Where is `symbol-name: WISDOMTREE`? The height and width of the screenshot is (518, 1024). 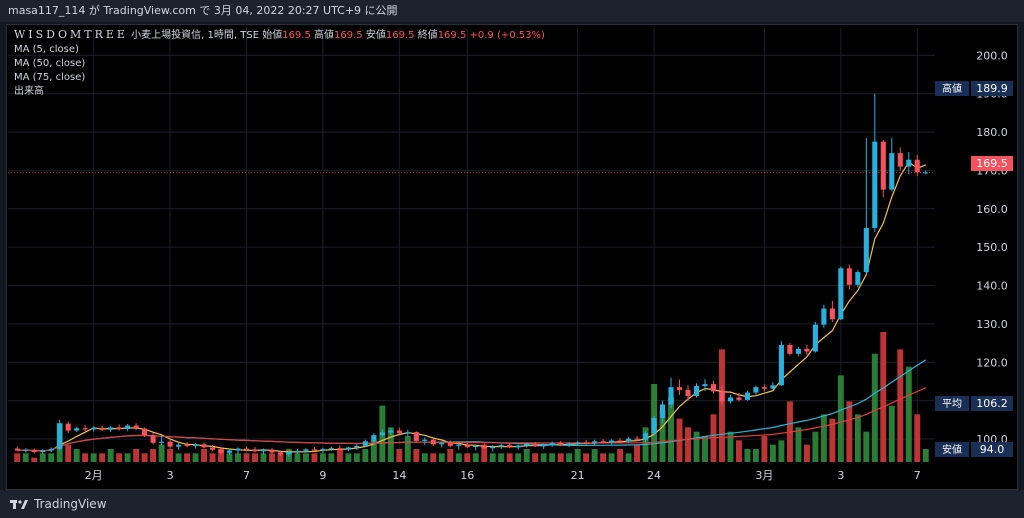 symbol-name: WISDOMTREE is located at coordinates (71, 34).